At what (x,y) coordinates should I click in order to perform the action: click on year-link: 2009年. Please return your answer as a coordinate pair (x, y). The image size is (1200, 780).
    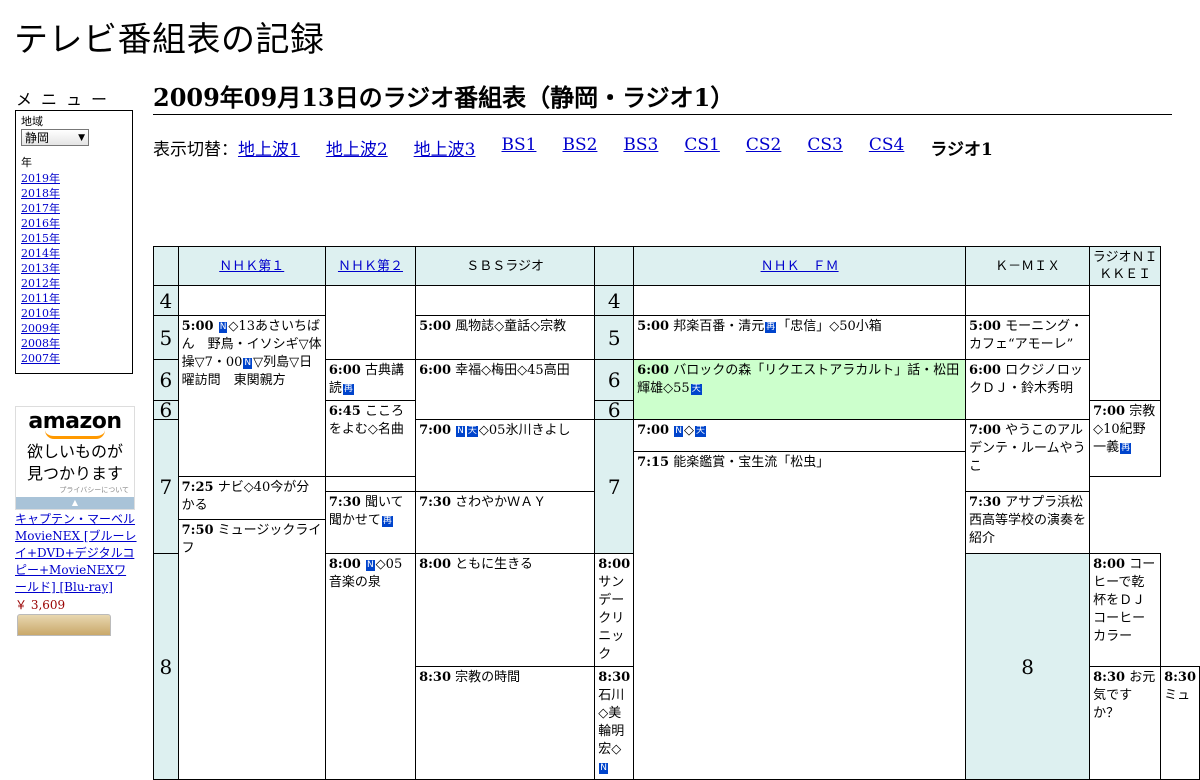
    Looking at the image, I should click on (40, 328).